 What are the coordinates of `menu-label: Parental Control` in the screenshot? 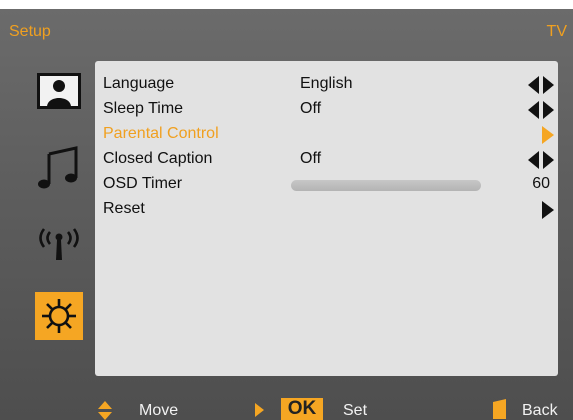 It's located at (161, 133).